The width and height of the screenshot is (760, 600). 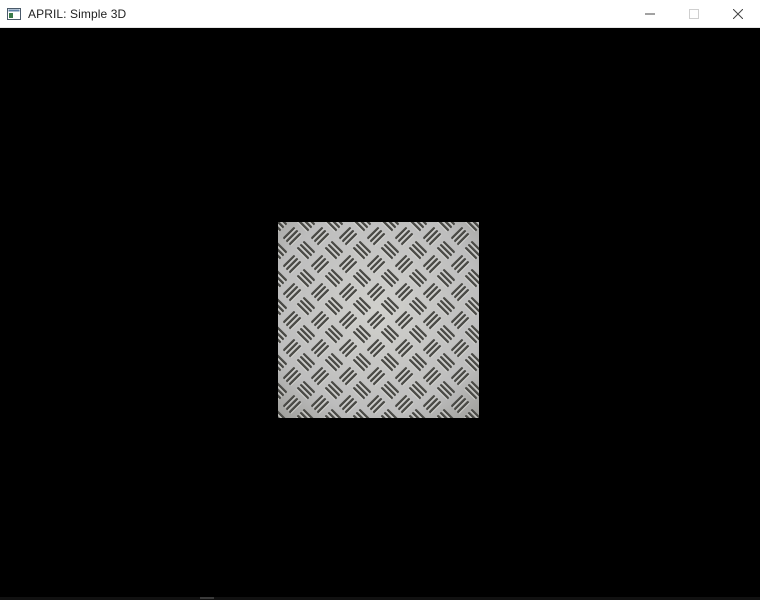 I want to click on minimize-icon, so click(x=650, y=14).